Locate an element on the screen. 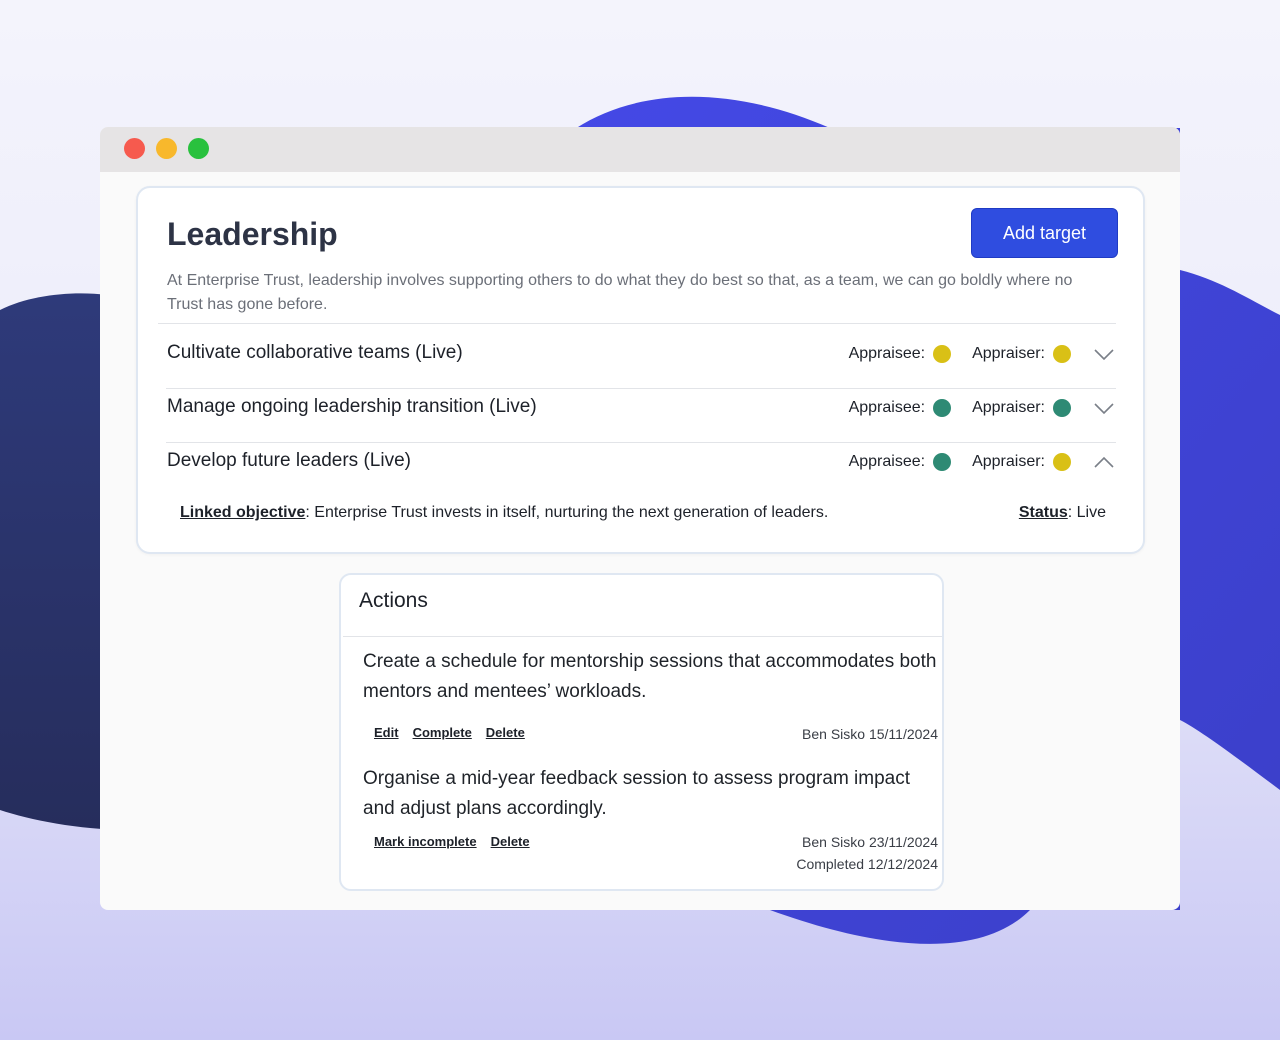 The height and width of the screenshot is (1040, 1280). title-bar is located at coordinates (640, 149).